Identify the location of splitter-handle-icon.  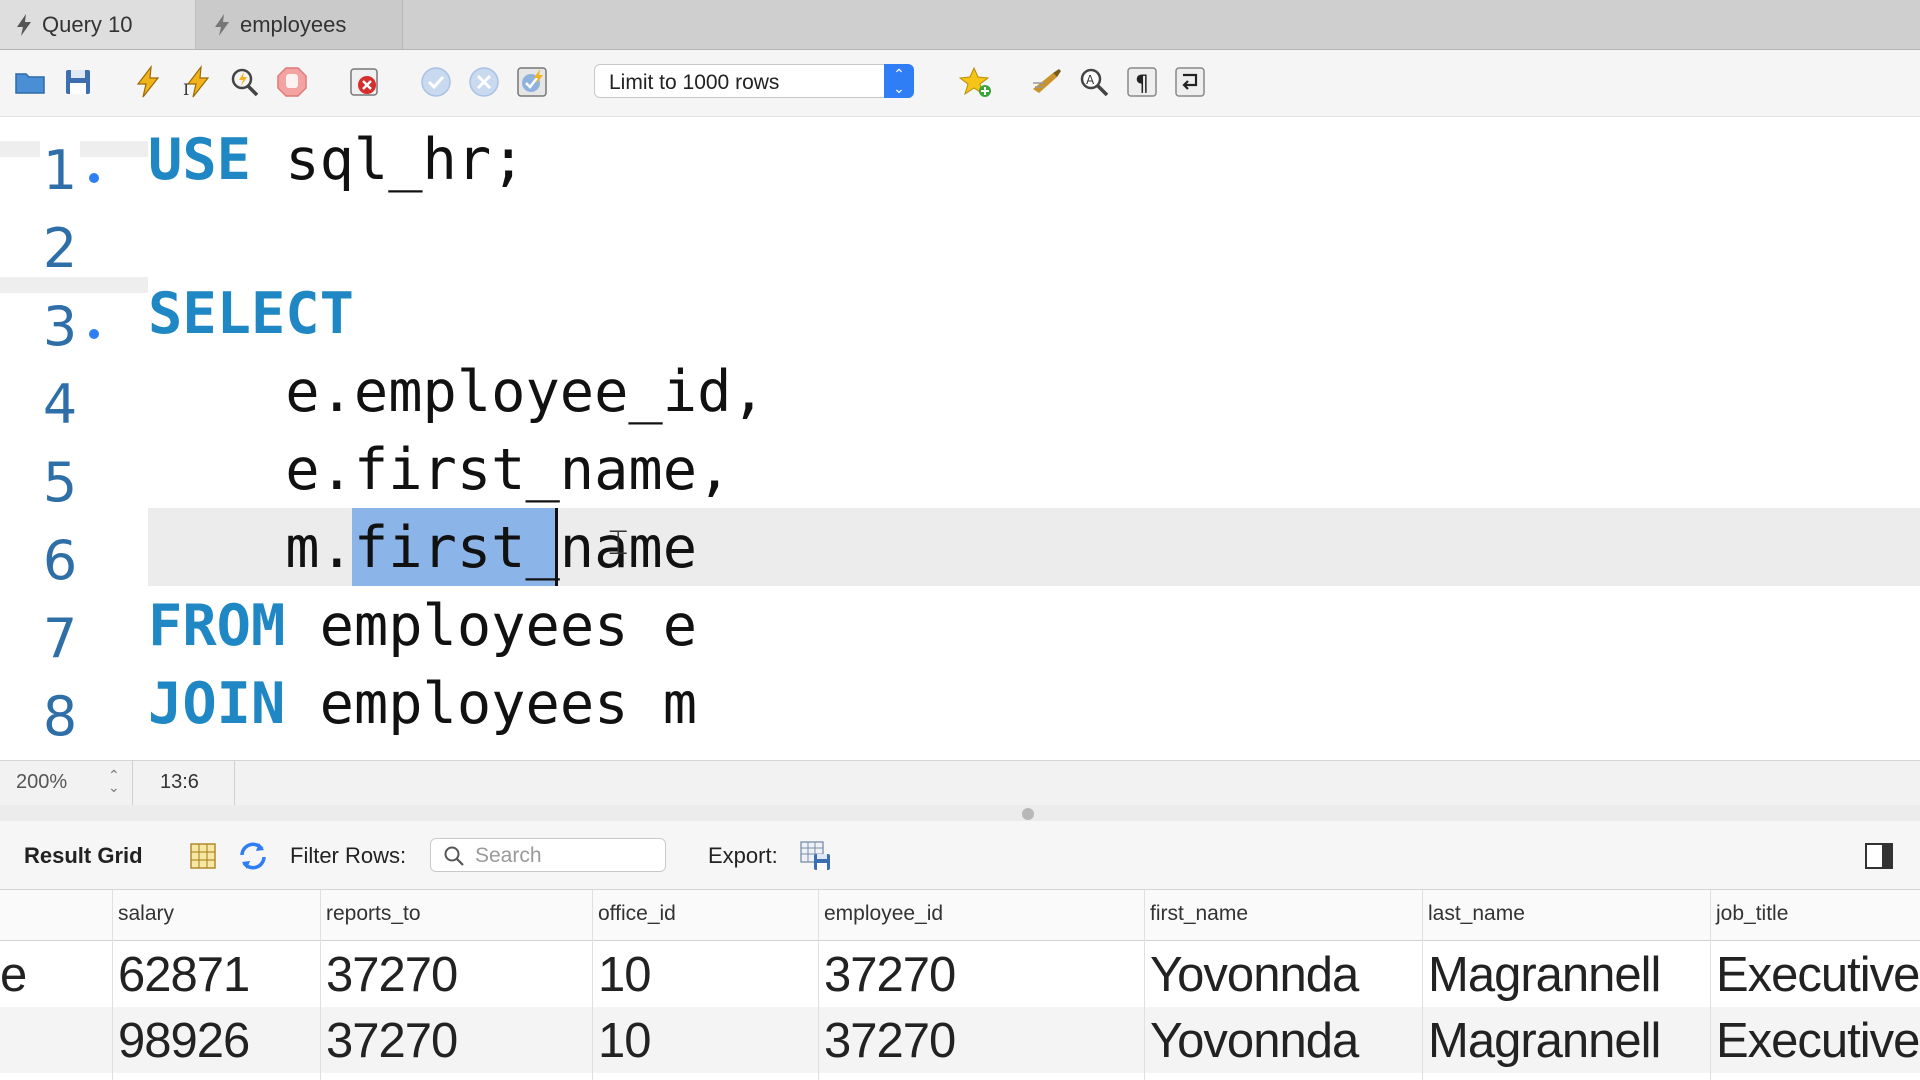
(1028, 814).